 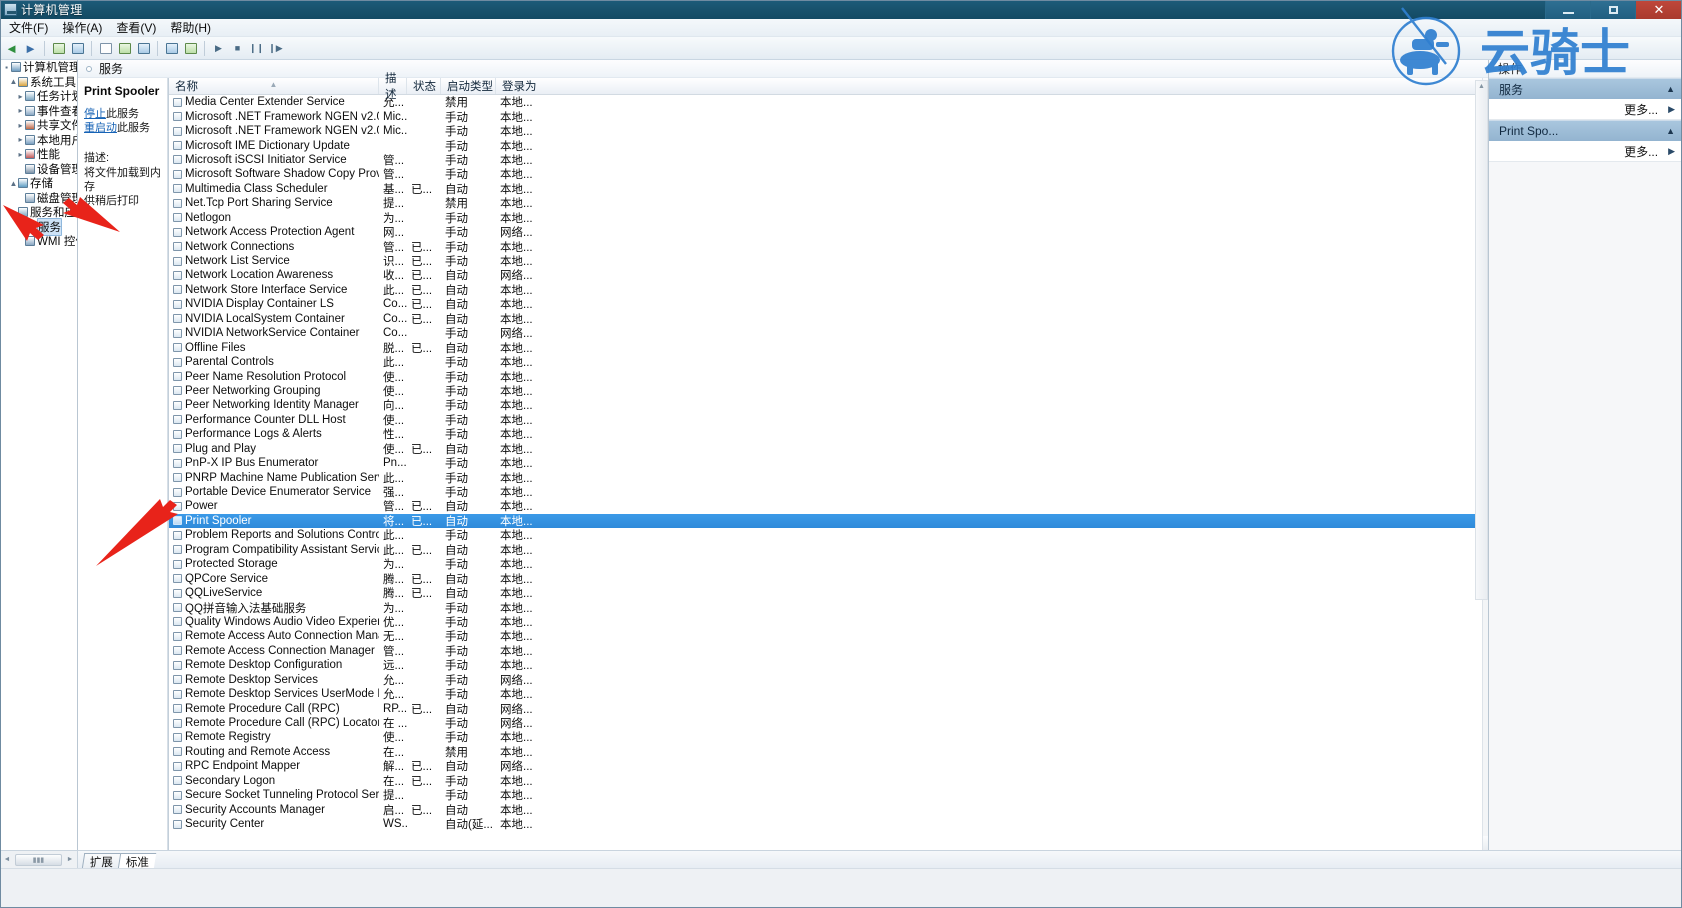 What do you see at coordinates (38, 169) in the screenshot?
I see `tree-item-7: 设备管理器` at bounding box center [38, 169].